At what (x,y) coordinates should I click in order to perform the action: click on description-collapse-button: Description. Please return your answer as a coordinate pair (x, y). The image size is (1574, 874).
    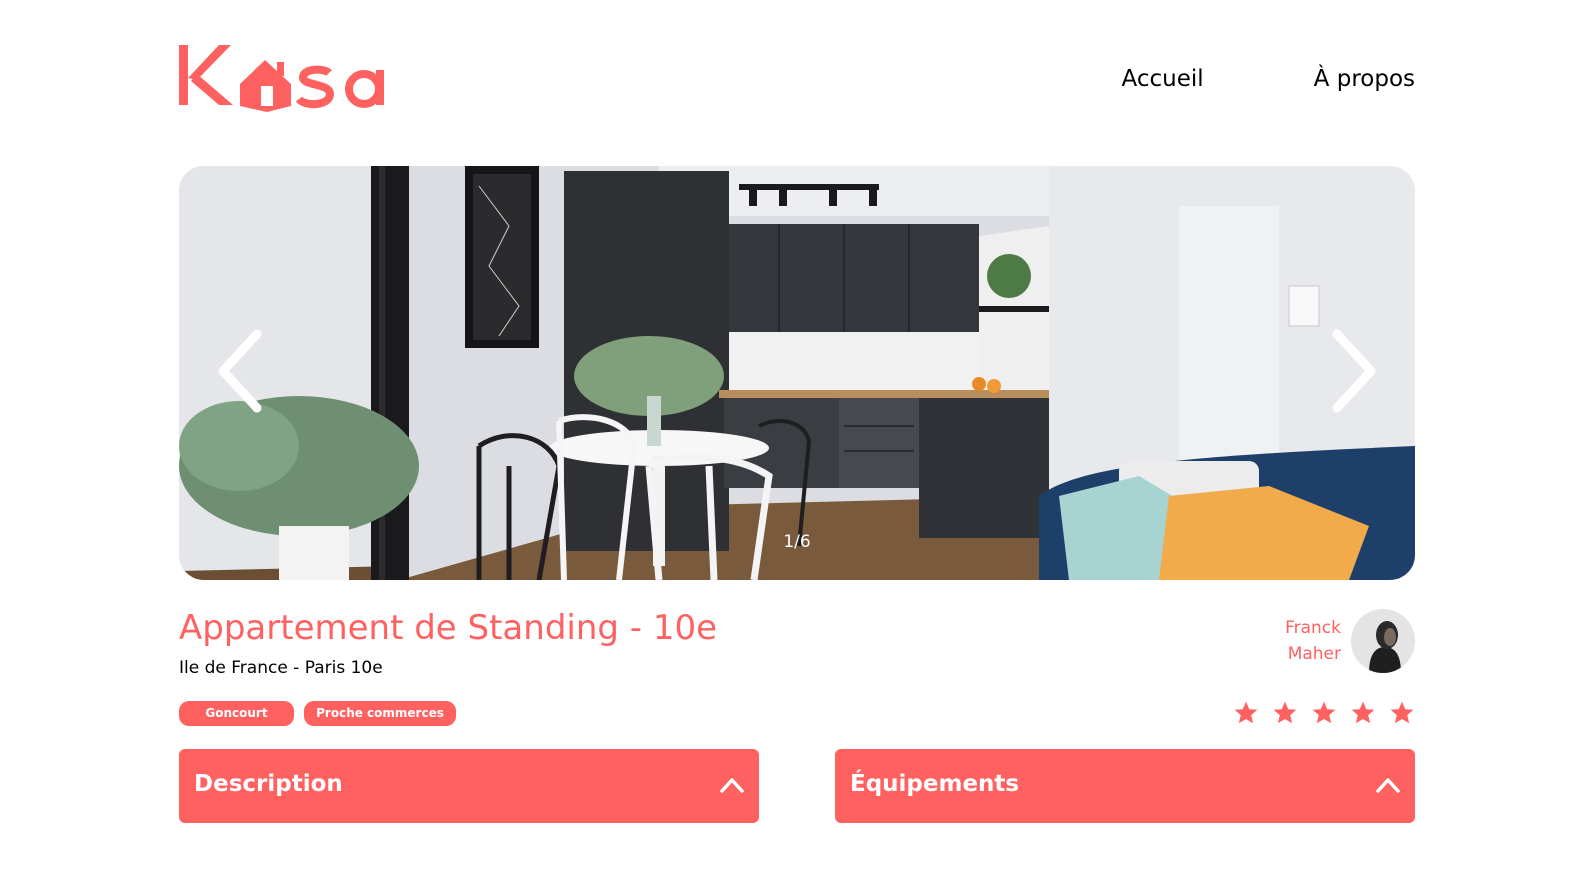
    Looking at the image, I should click on (469, 786).